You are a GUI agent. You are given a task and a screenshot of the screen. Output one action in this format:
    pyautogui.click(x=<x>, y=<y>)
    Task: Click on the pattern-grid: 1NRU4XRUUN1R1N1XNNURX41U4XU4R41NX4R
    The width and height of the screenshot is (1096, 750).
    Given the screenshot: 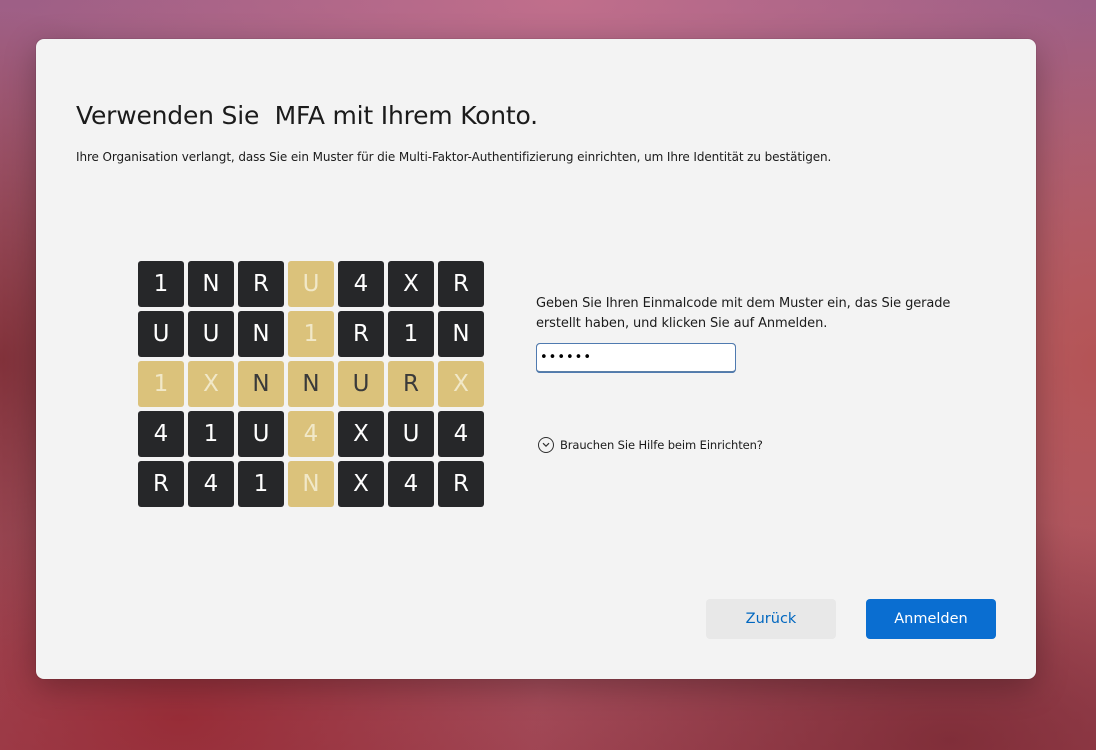 What is the action you would take?
    pyautogui.click(x=311, y=384)
    